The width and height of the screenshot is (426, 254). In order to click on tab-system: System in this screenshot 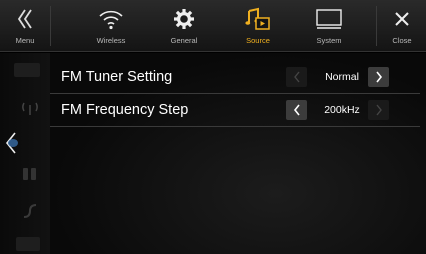, I will do `click(329, 26)`.